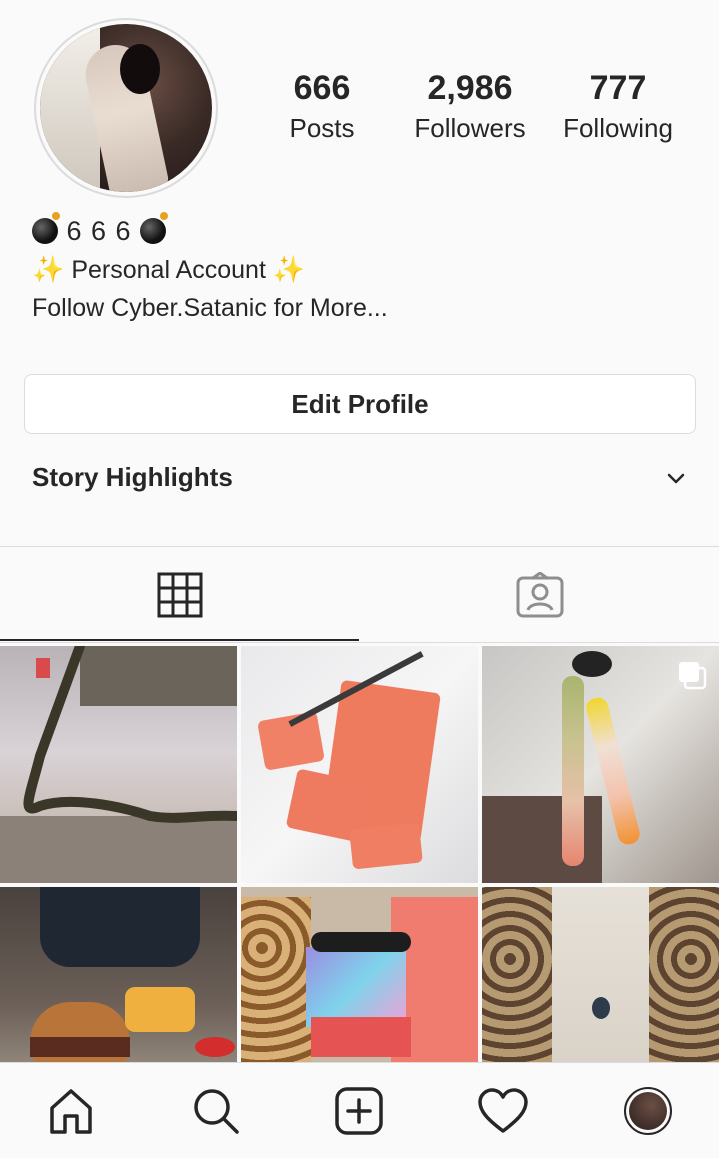  What do you see at coordinates (179, 640) in the screenshot?
I see `active-tab-indicator` at bounding box center [179, 640].